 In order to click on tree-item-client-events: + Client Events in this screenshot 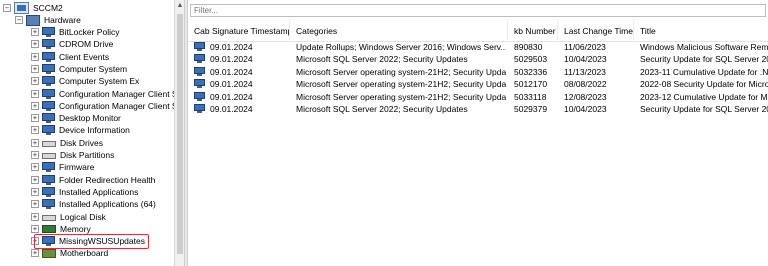, I will do `click(70, 57)`.